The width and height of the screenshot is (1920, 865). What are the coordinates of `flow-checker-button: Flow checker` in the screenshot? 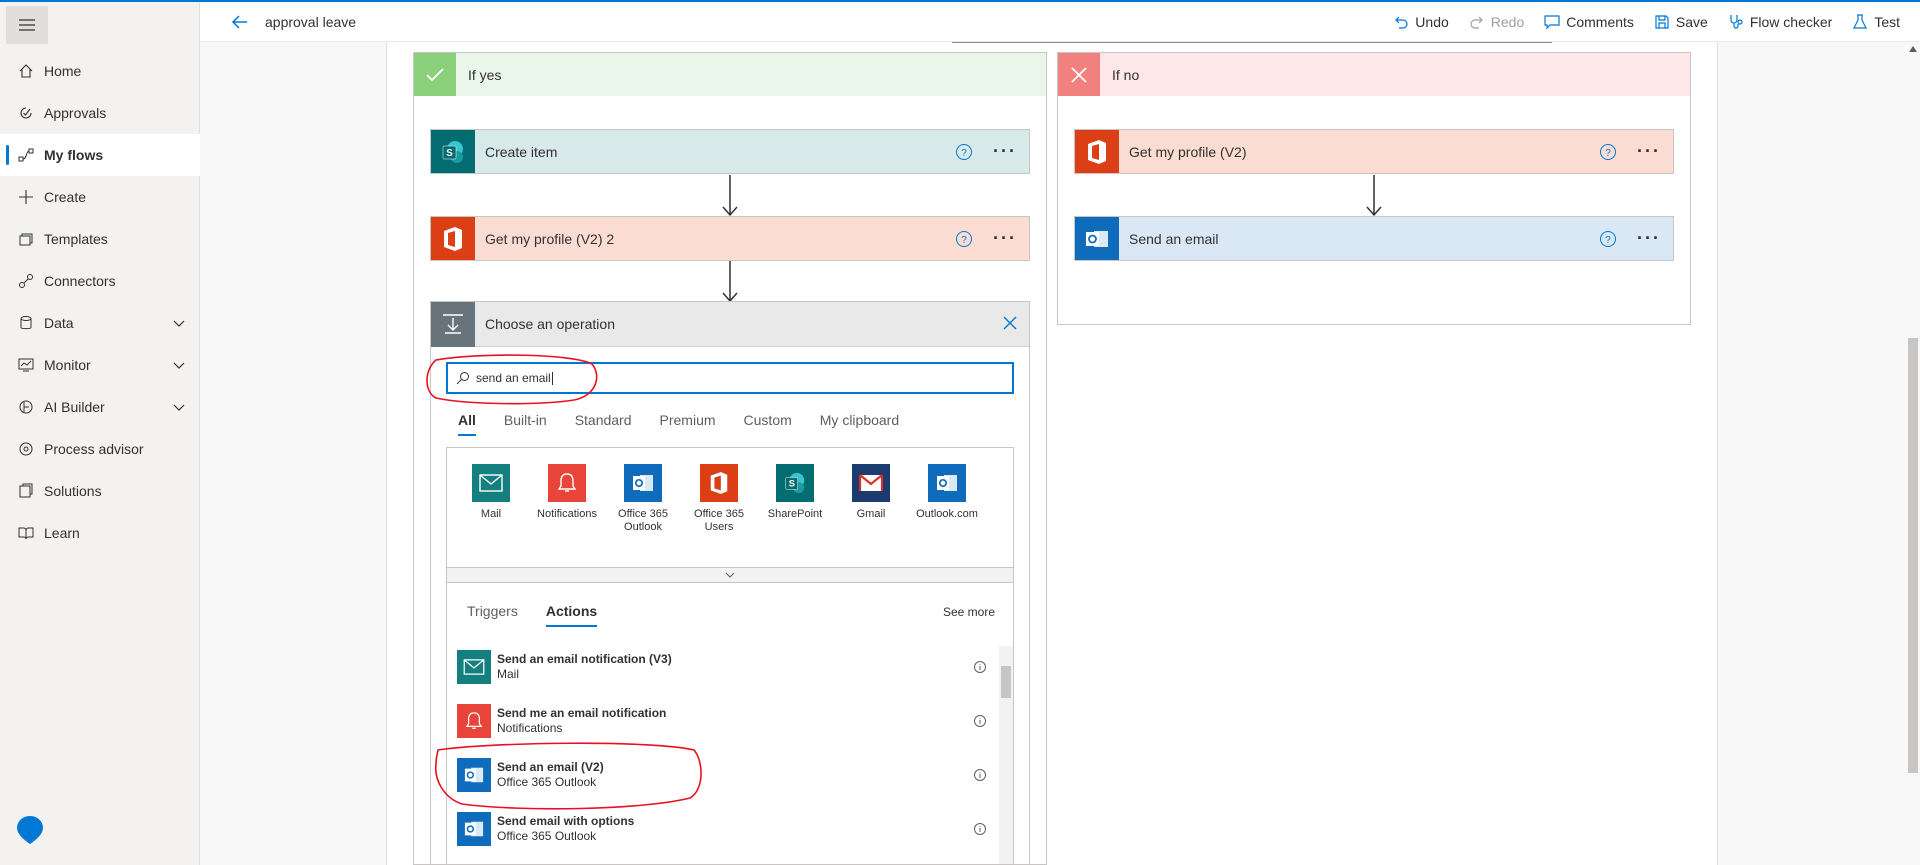 It's located at (1780, 22).